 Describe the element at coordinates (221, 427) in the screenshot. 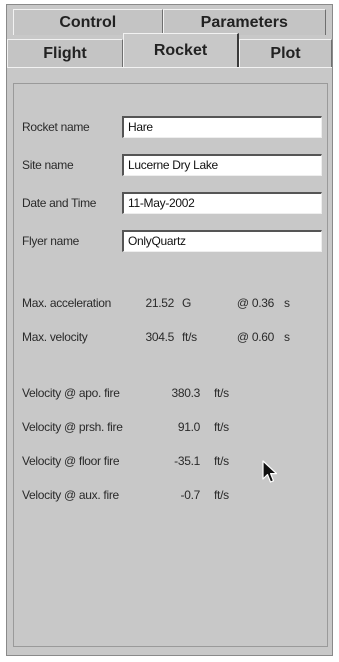

I see `velocity-prsh-unit: ft/s` at that location.